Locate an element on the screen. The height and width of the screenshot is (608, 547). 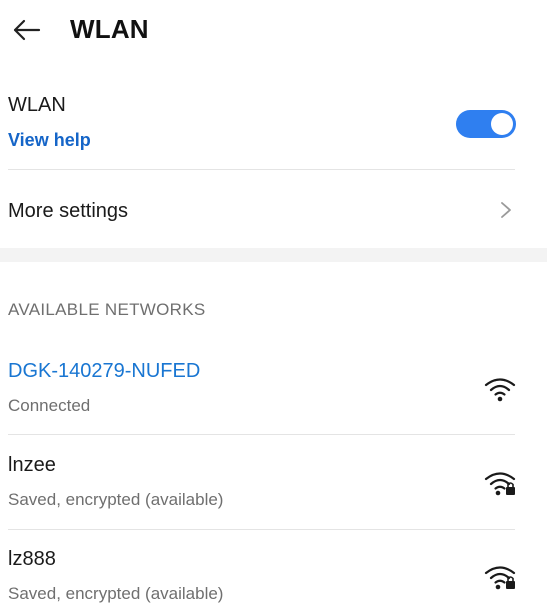
app-bar: WLAN is located at coordinates (273, 32).